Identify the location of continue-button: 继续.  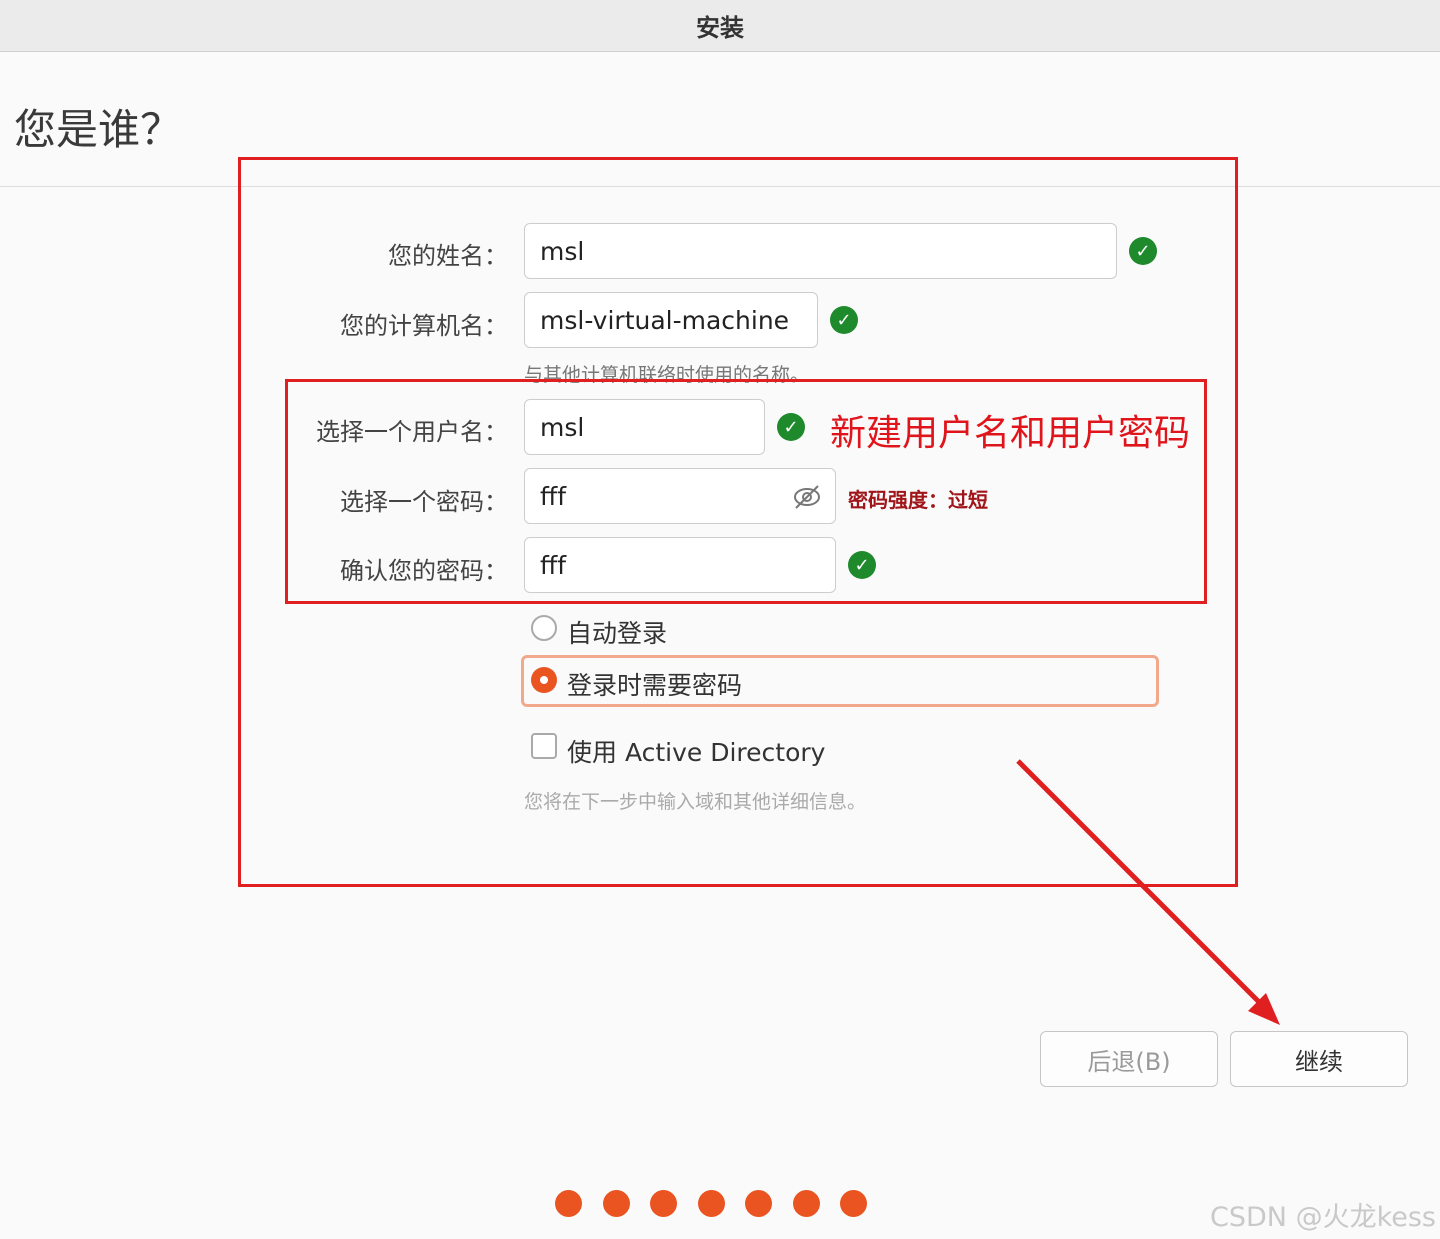
(1319, 1059).